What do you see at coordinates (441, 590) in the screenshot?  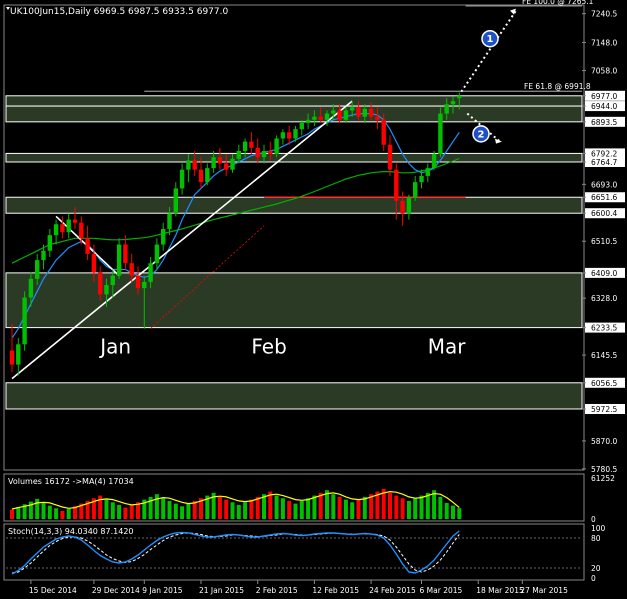 I see `time-label: 6 Mar 2015` at bounding box center [441, 590].